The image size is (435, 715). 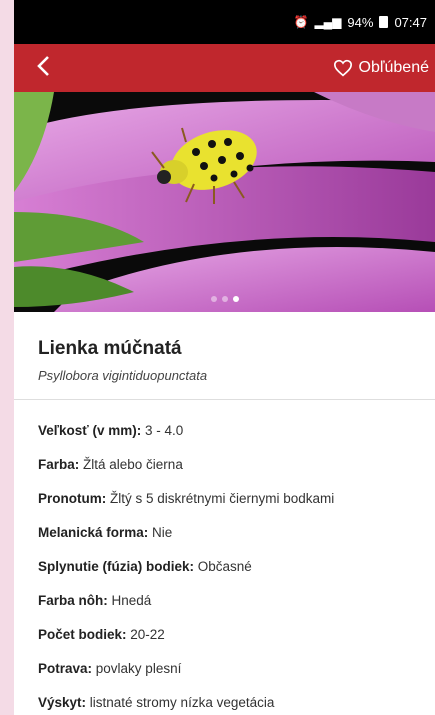 What do you see at coordinates (72, 498) in the screenshot?
I see `detail-label: Pronotum:` at bounding box center [72, 498].